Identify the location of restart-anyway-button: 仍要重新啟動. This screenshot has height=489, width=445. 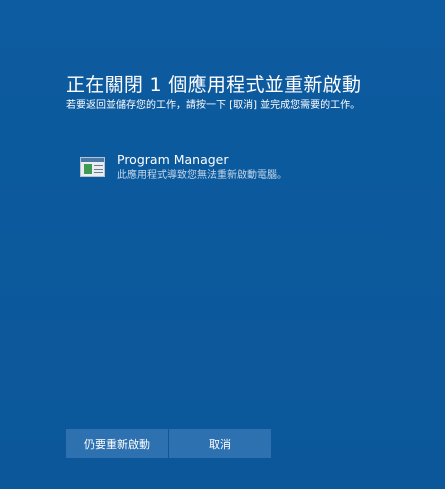
(117, 443).